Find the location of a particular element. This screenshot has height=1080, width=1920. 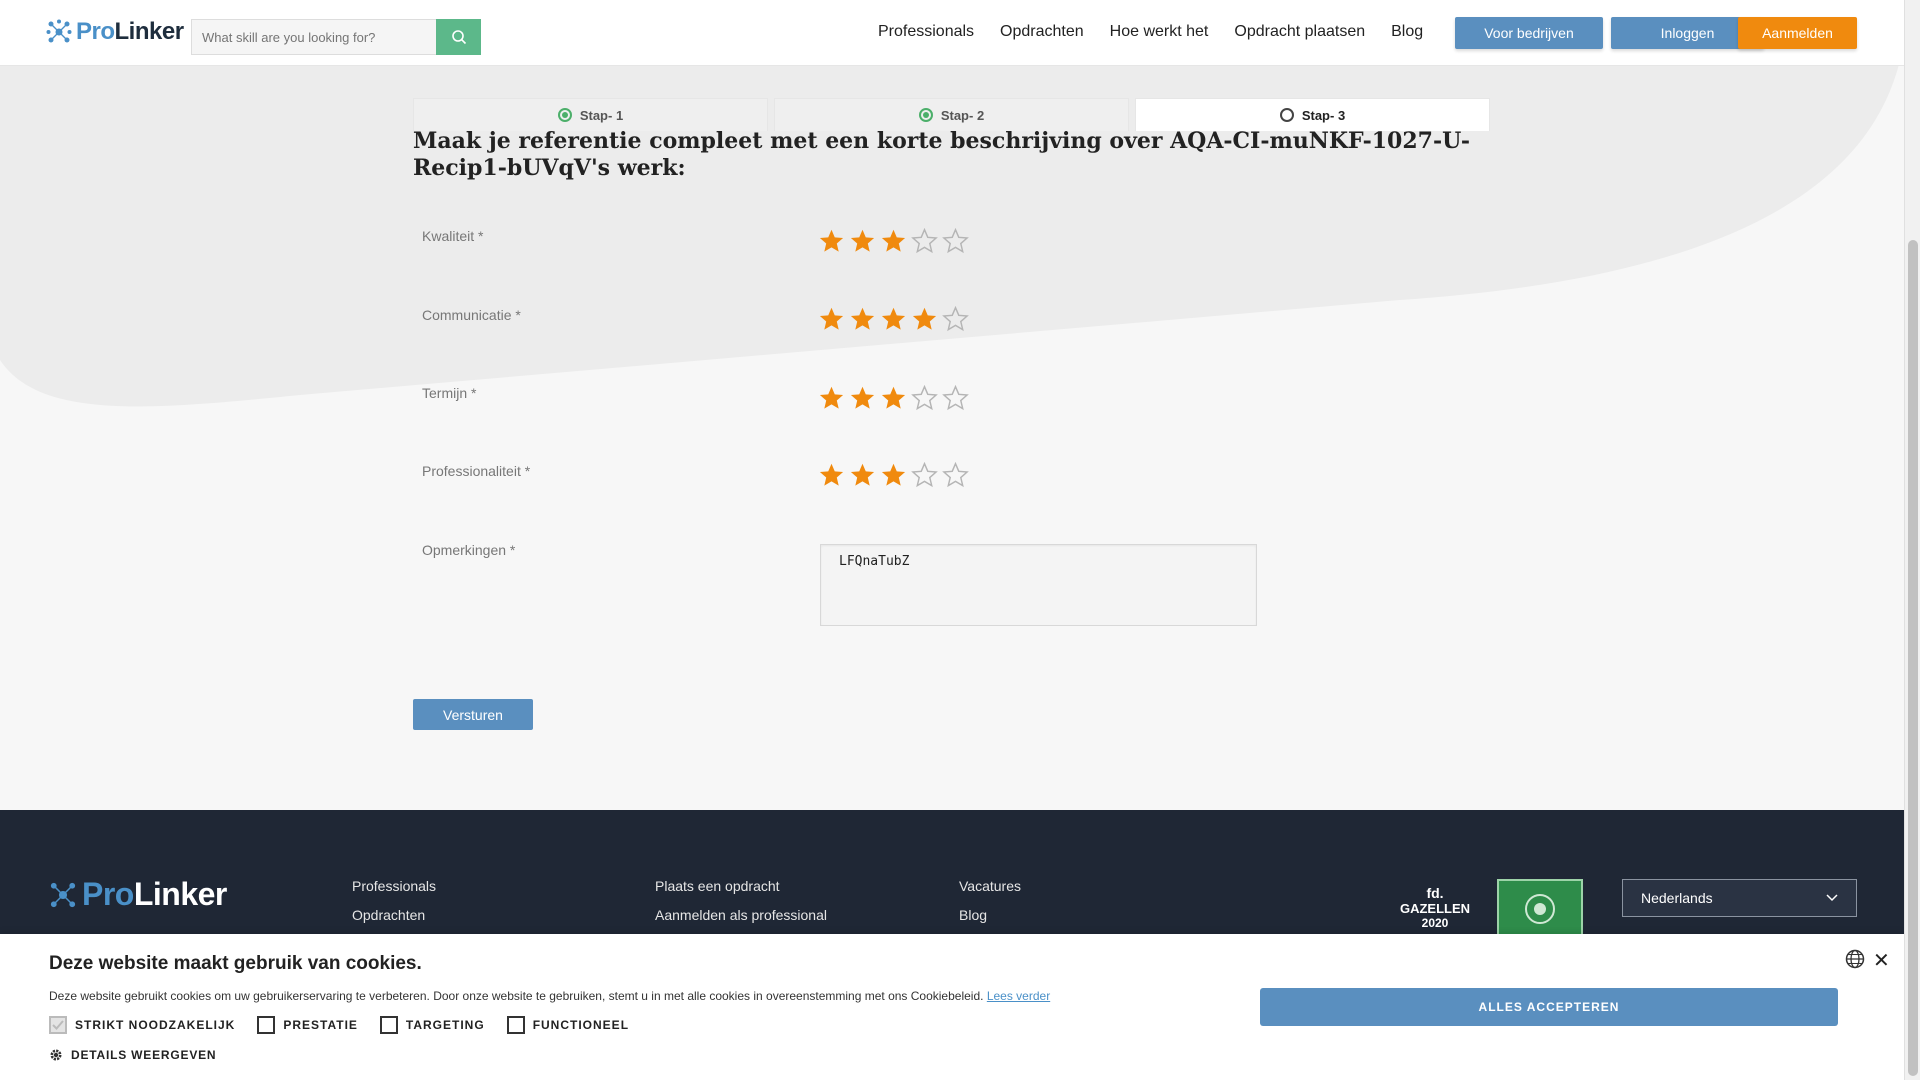

language-select: Nederlands is located at coordinates (1739, 898).